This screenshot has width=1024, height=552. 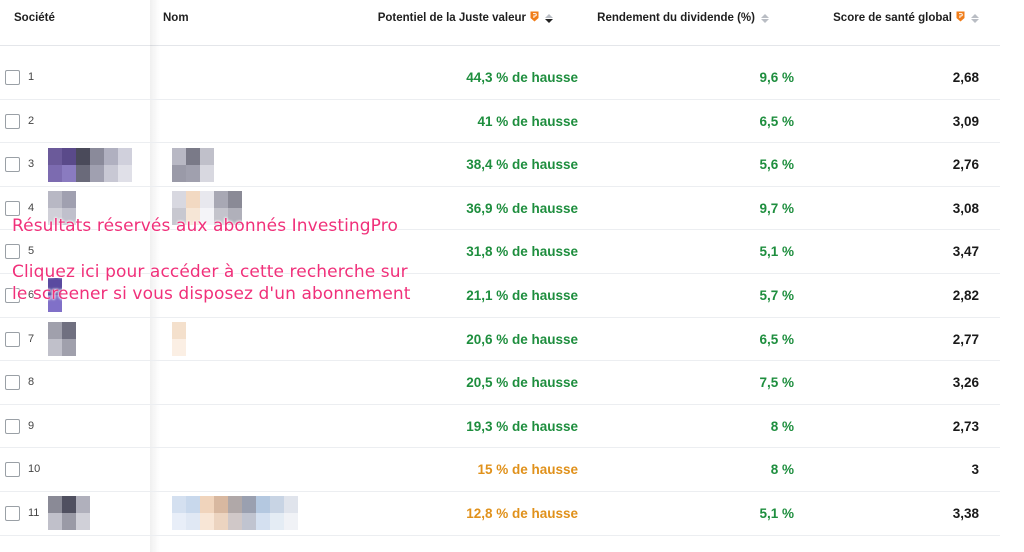 What do you see at coordinates (31, 338) in the screenshot?
I see `row-rank: 7` at bounding box center [31, 338].